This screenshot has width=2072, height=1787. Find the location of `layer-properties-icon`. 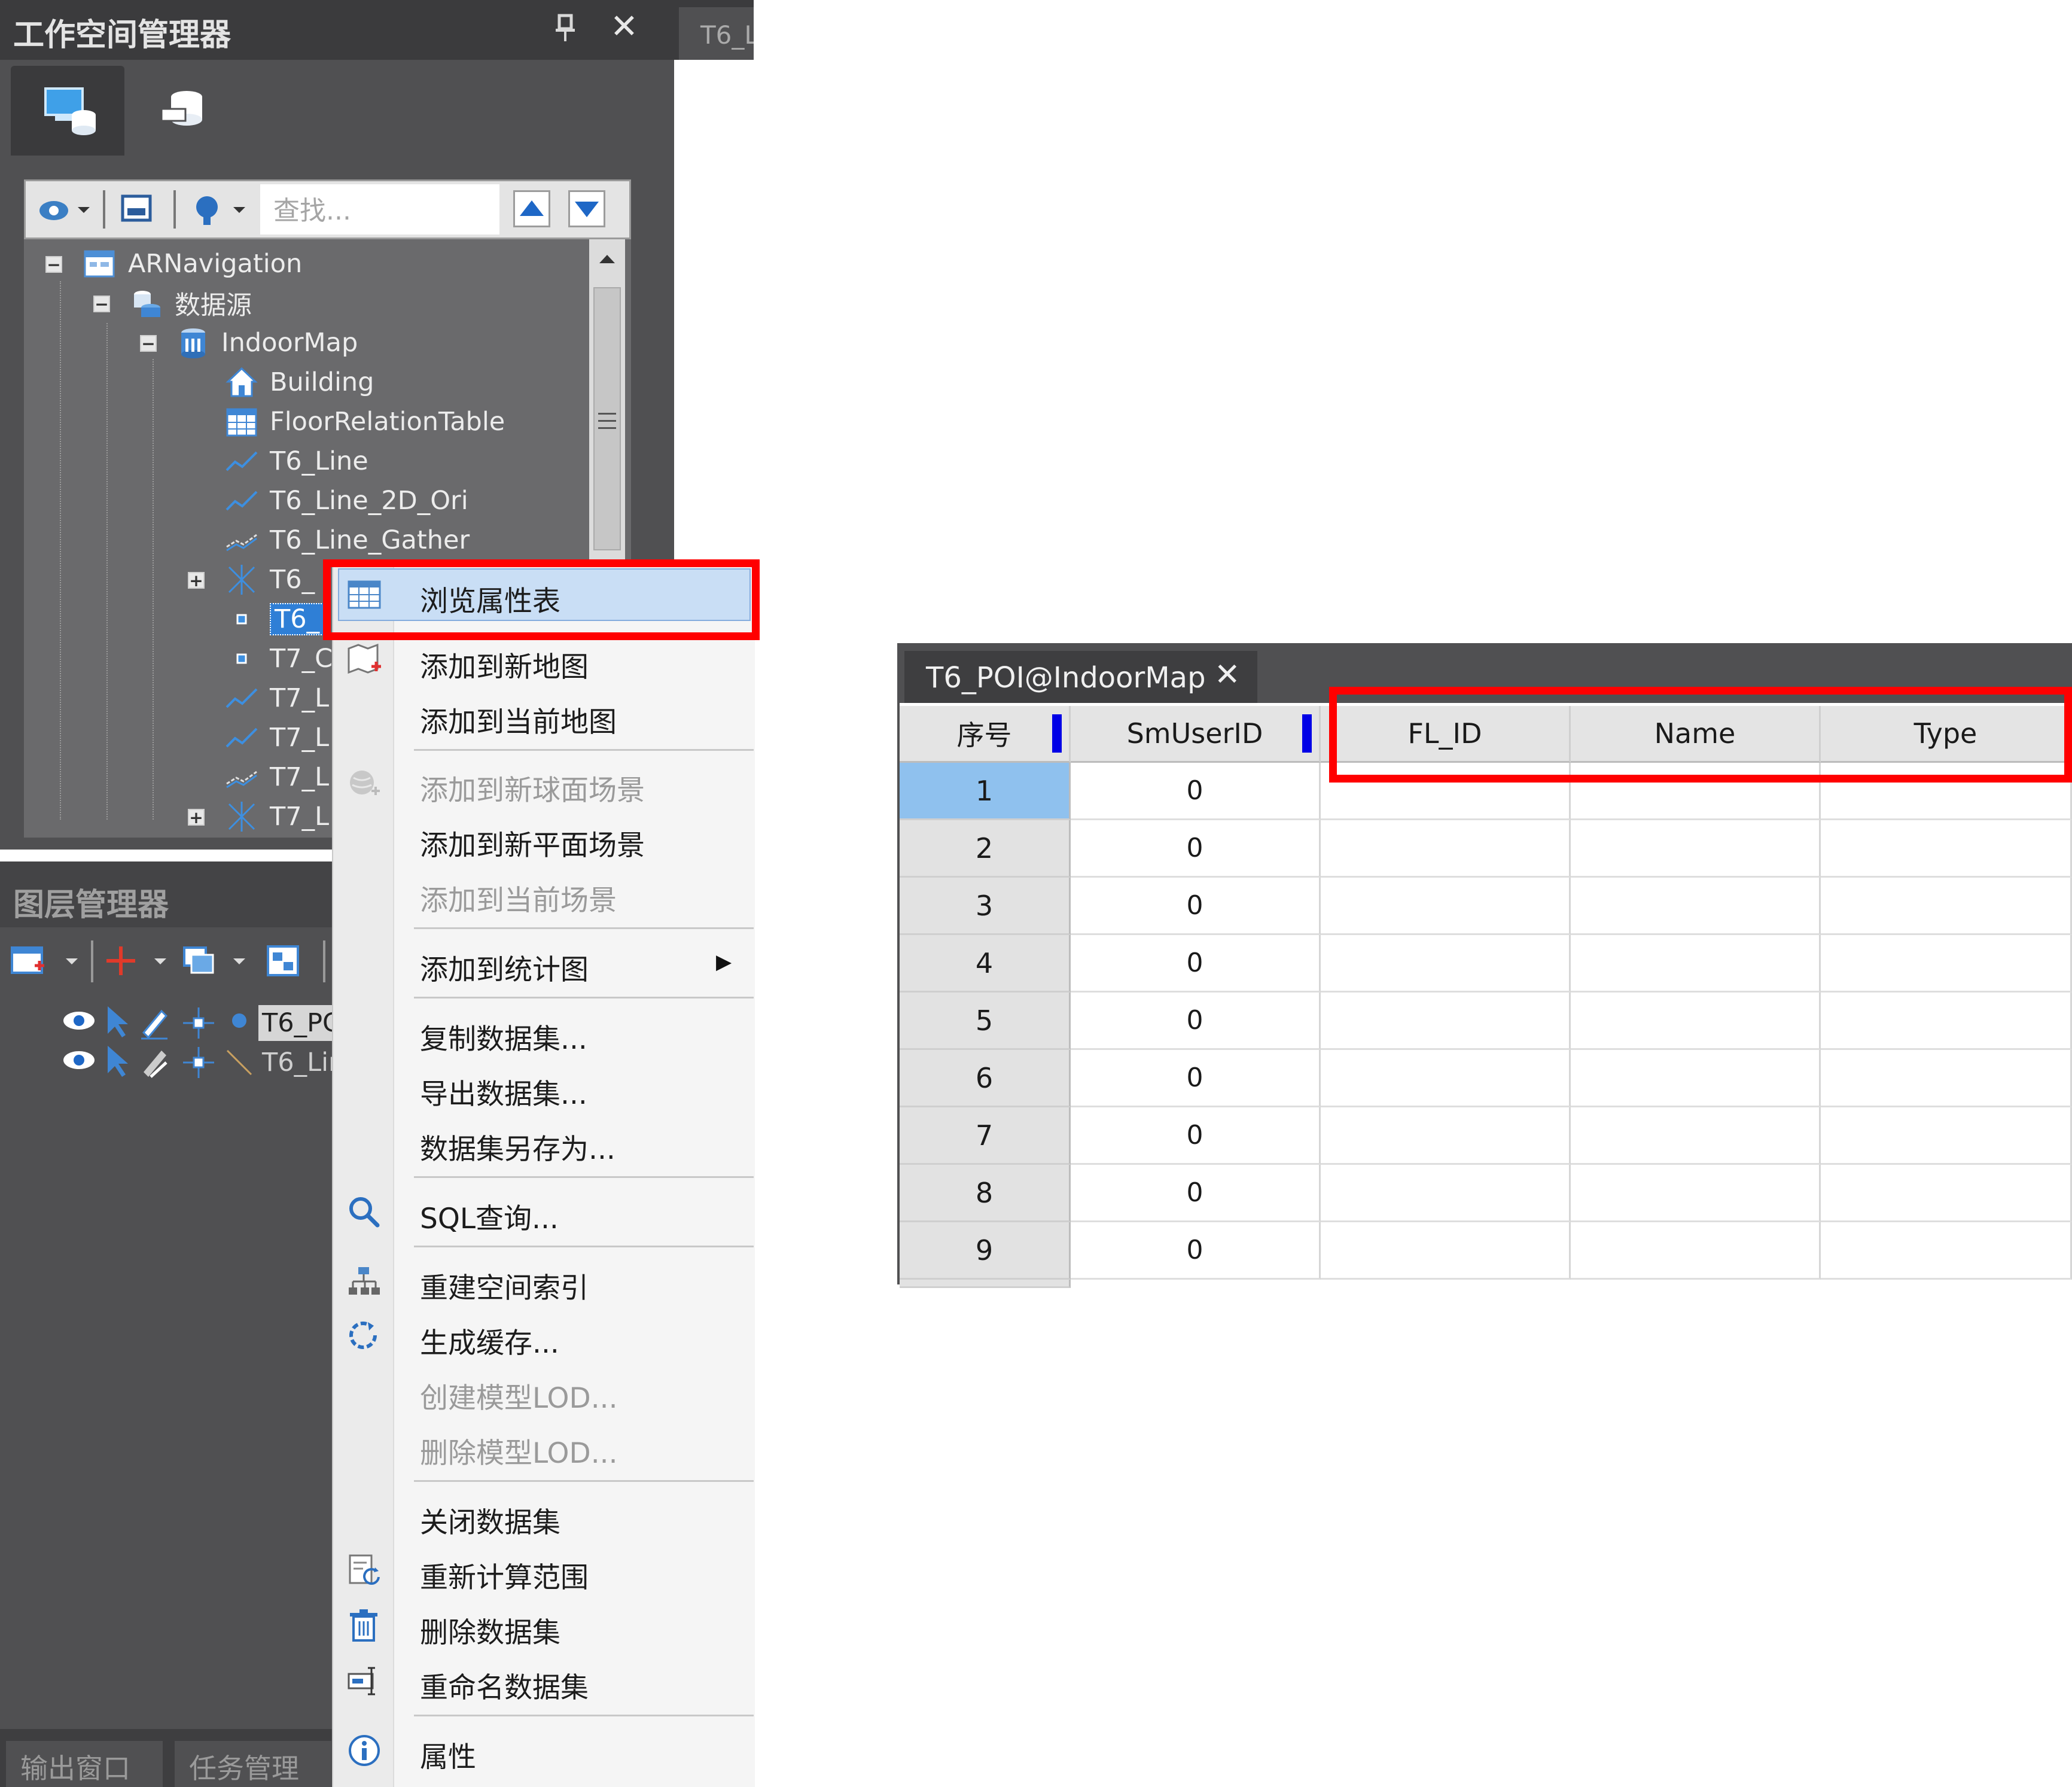

layer-properties-icon is located at coordinates (284, 961).